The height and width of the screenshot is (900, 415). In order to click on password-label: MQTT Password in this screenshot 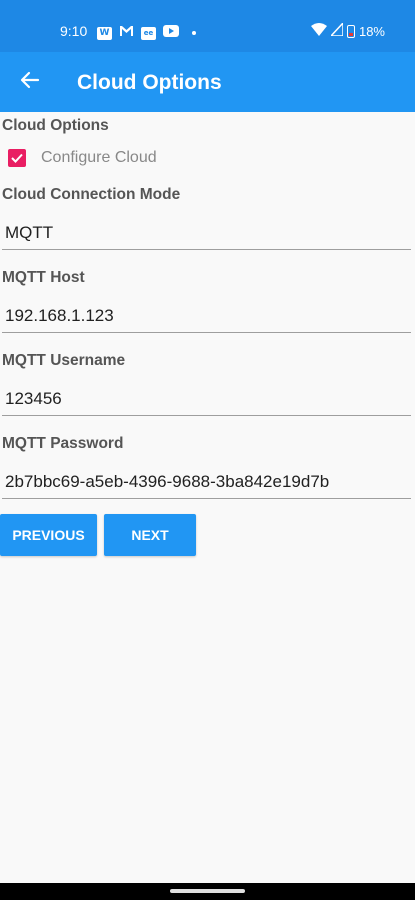, I will do `click(63, 443)`.